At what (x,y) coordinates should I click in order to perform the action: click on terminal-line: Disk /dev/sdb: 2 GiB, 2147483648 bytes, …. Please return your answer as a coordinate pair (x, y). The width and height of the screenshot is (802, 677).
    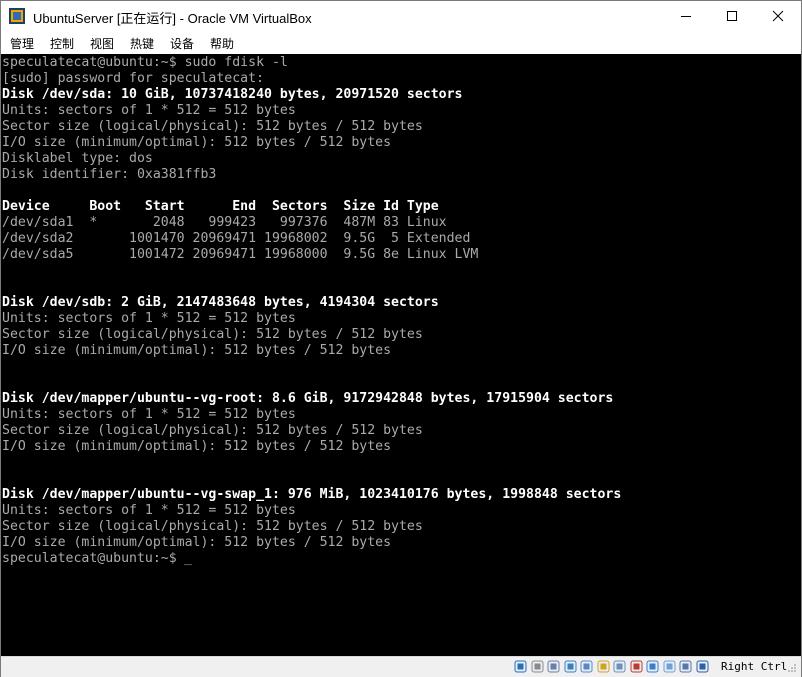
    Looking at the image, I should click on (220, 302).